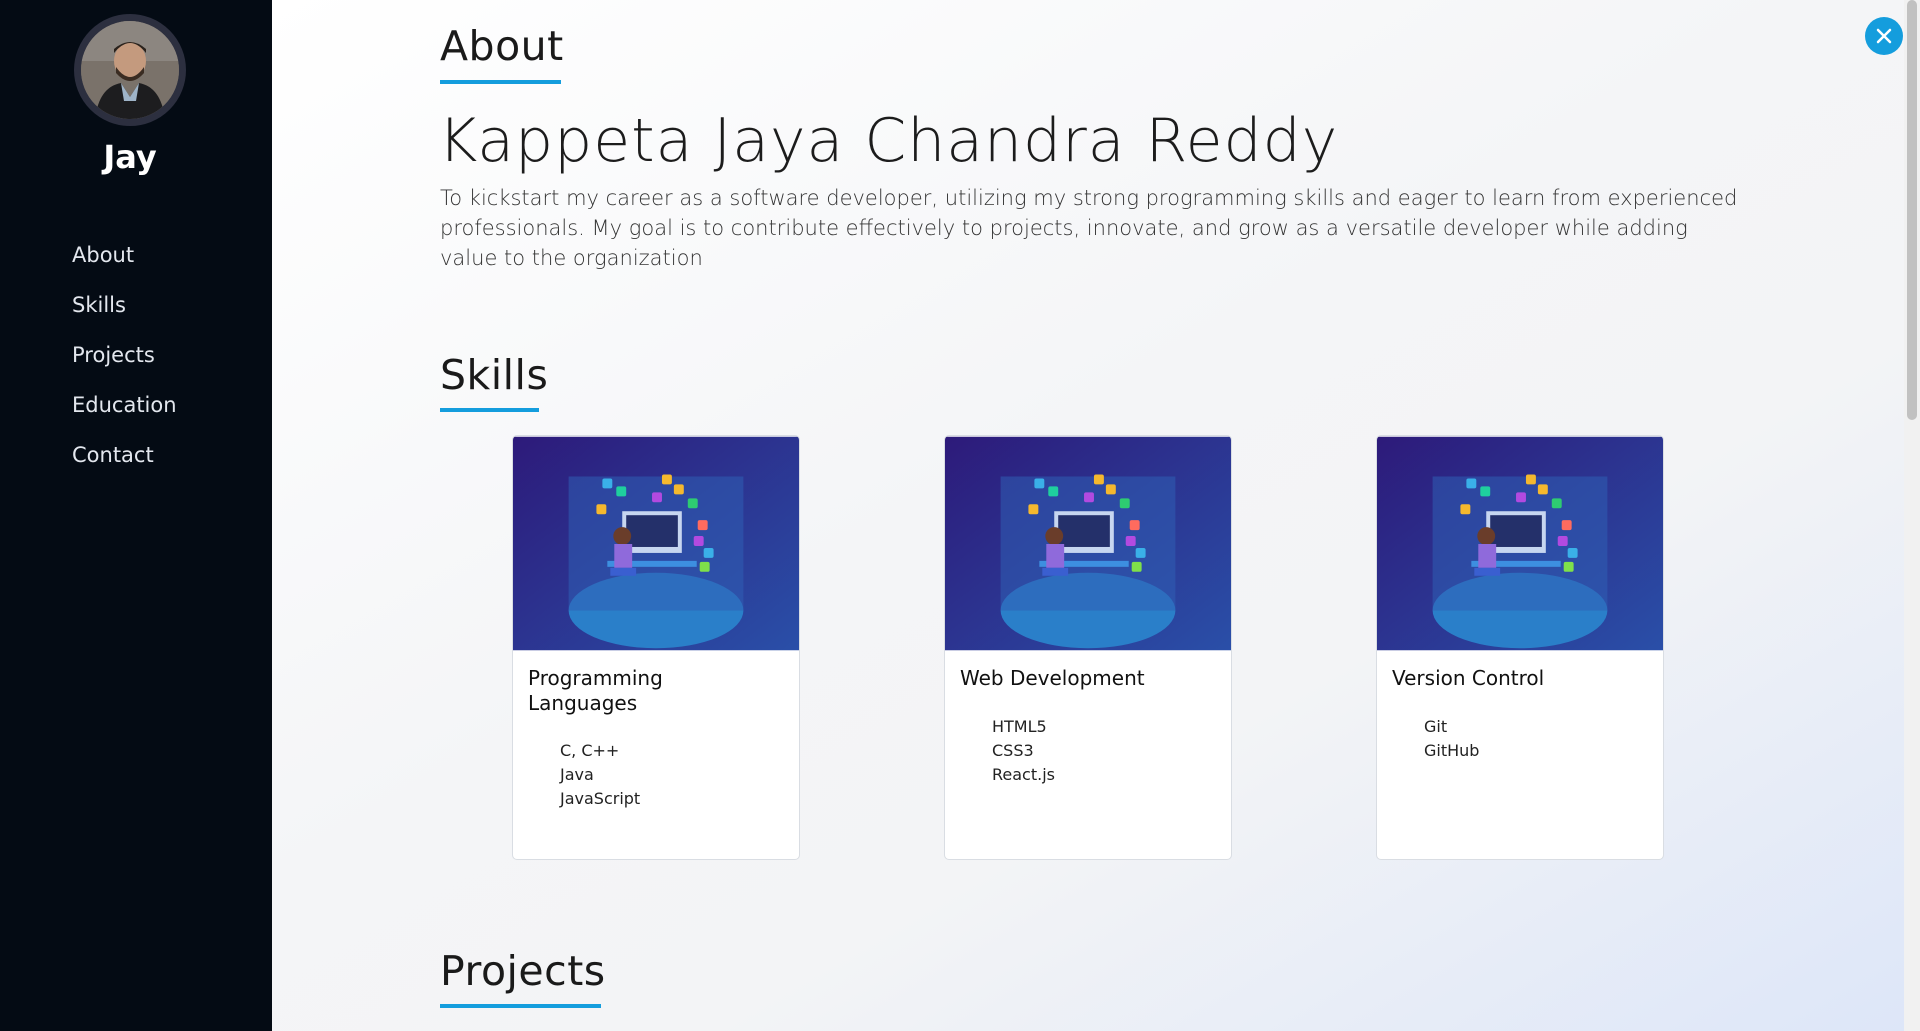 The height and width of the screenshot is (1031, 1920). What do you see at coordinates (523, 971) in the screenshot?
I see `projects-title: Projects` at bounding box center [523, 971].